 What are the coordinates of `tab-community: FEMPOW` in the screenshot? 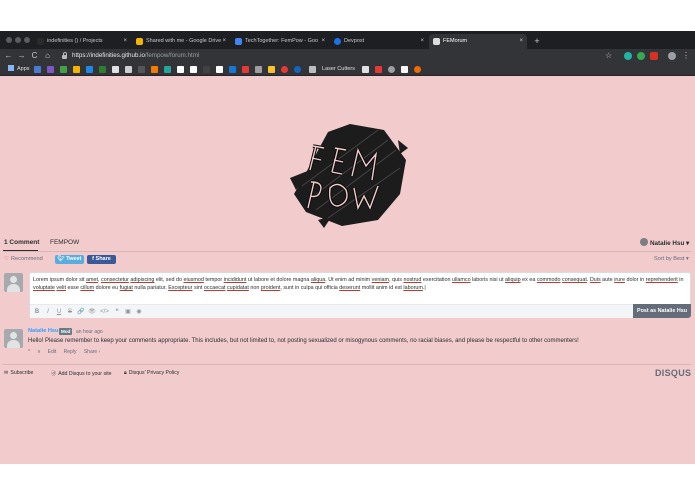 It's located at (64, 242).